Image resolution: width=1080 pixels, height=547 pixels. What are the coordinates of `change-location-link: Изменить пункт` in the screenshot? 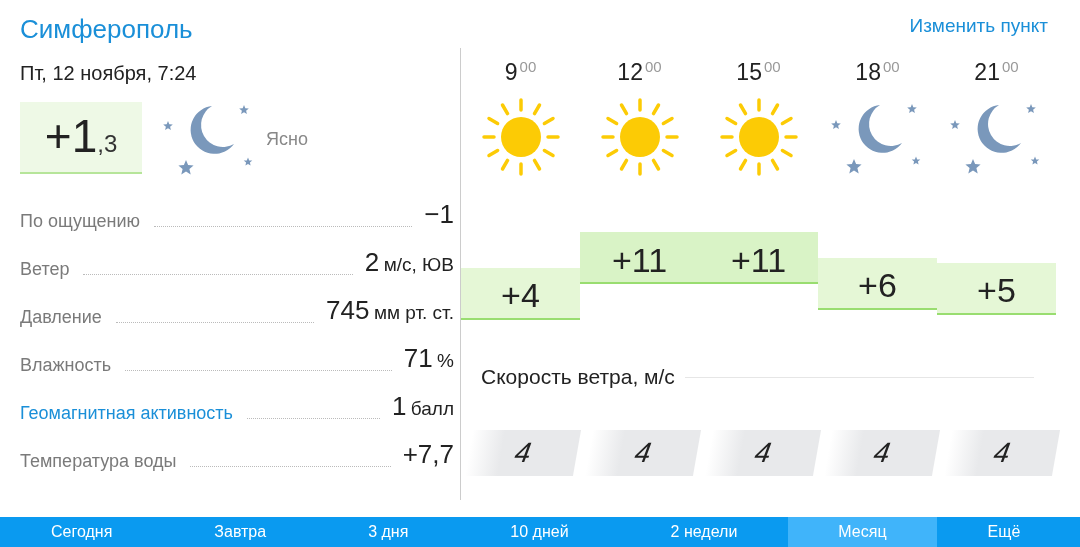 It's located at (978, 26).